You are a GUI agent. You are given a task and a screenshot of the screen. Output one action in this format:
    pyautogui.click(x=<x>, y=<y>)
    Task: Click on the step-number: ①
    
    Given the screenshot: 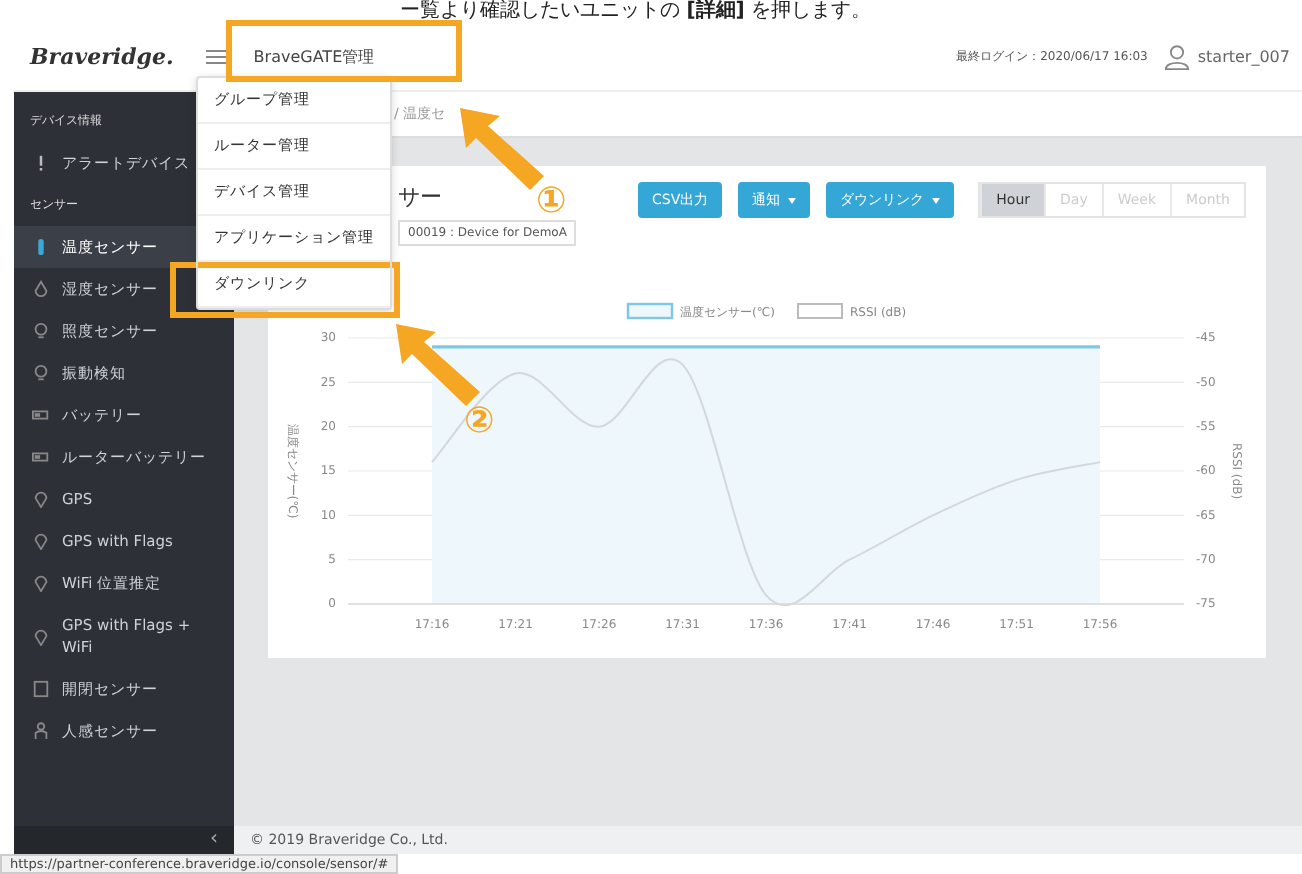 What is the action you would take?
    pyautogui.click(x=551, y=201)
    